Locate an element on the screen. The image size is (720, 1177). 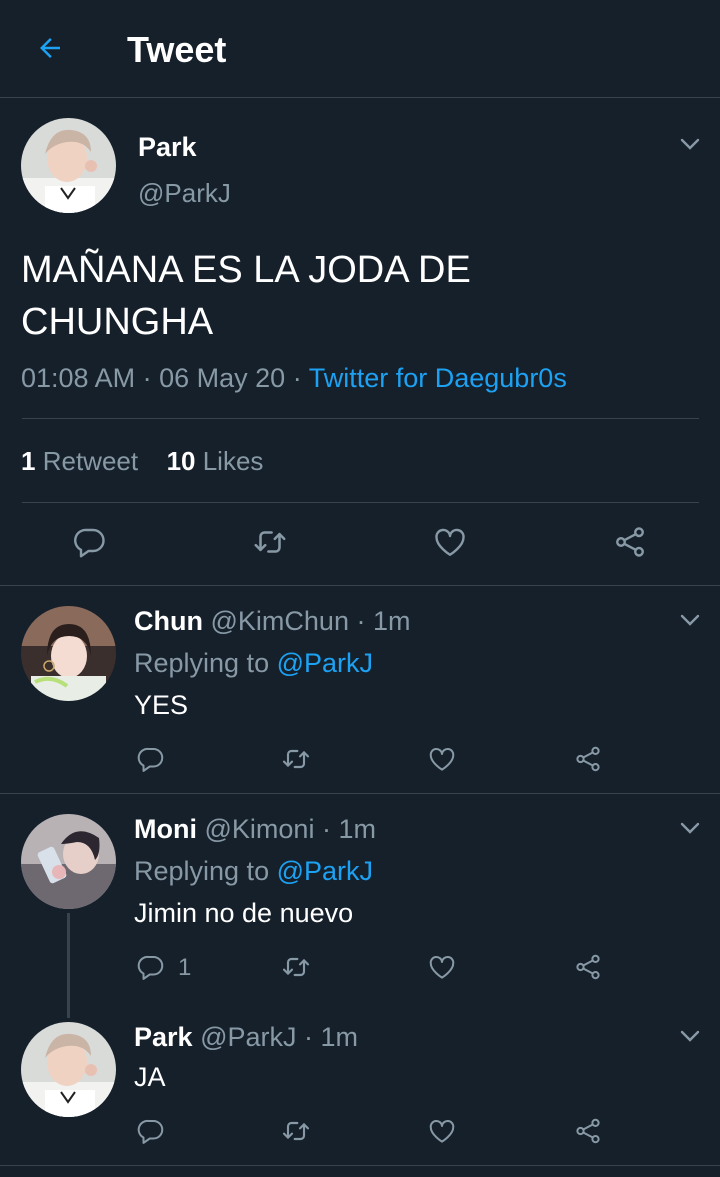
reply-author-handle: @ParkJ is located at coordinates (248, 1037).